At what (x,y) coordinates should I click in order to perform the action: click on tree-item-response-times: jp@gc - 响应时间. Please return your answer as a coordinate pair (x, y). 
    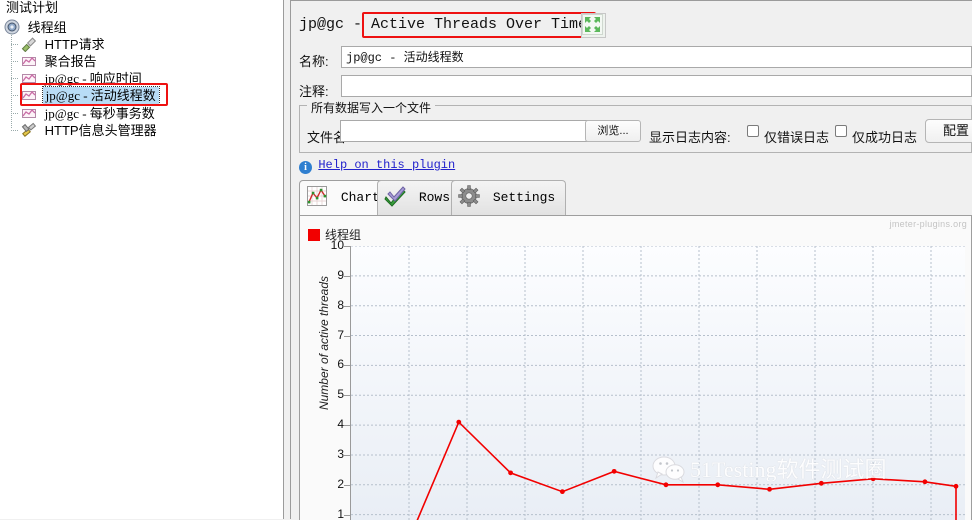
    Looking at the image, I should click on (141, 78).